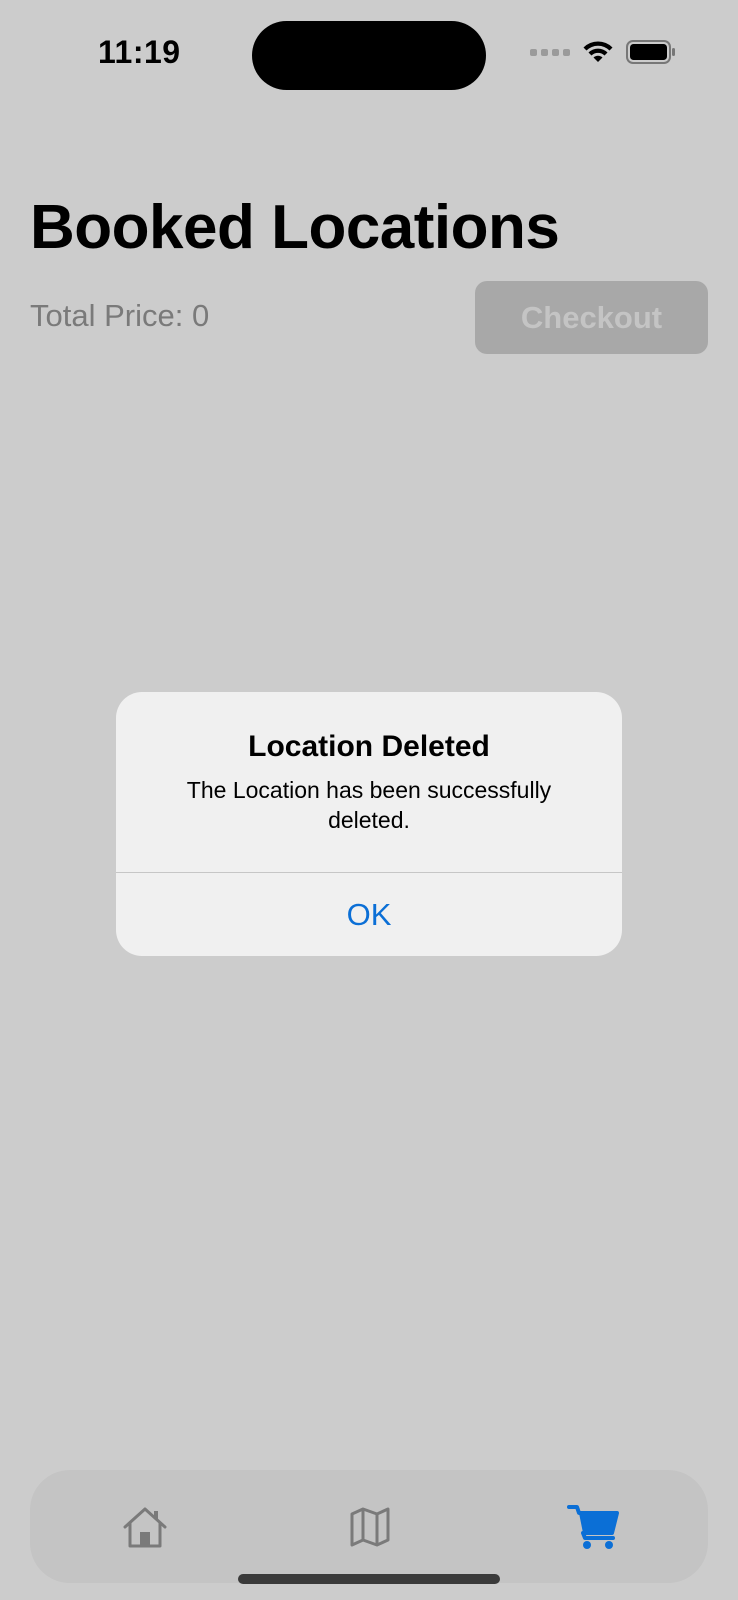  I want to click on alert-ok-button: OK, so click(369, 914).